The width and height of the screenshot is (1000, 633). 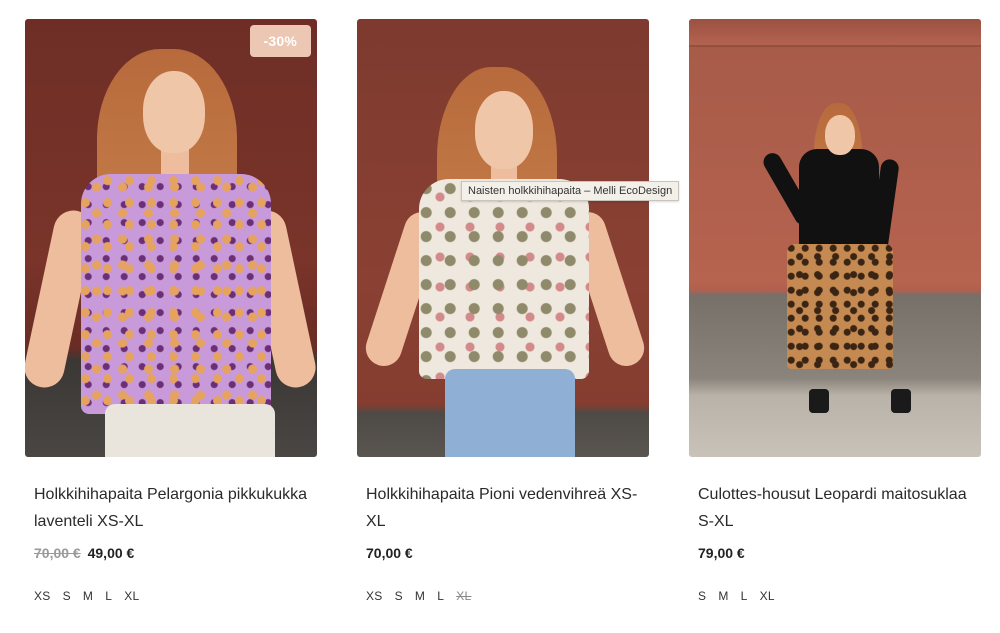 What do you see at coordinates (464, 596) in the screenshot?
I see `size-option-unavailable: XL` at bounding box center [464, 596].